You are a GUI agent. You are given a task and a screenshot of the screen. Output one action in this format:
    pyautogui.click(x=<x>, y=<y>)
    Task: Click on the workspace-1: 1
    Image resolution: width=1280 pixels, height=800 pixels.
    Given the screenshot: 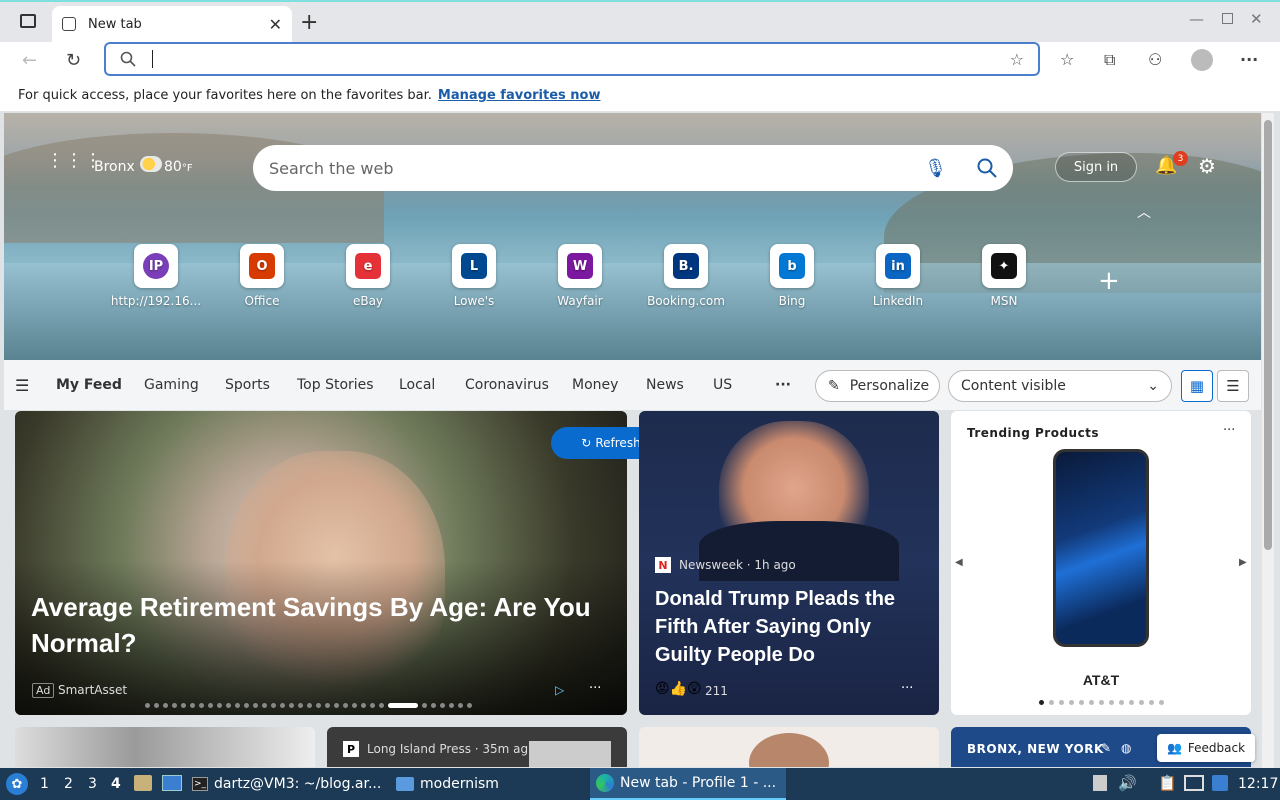 What is the action you would take?
    pyautogui.click(x=44, y=784)
    